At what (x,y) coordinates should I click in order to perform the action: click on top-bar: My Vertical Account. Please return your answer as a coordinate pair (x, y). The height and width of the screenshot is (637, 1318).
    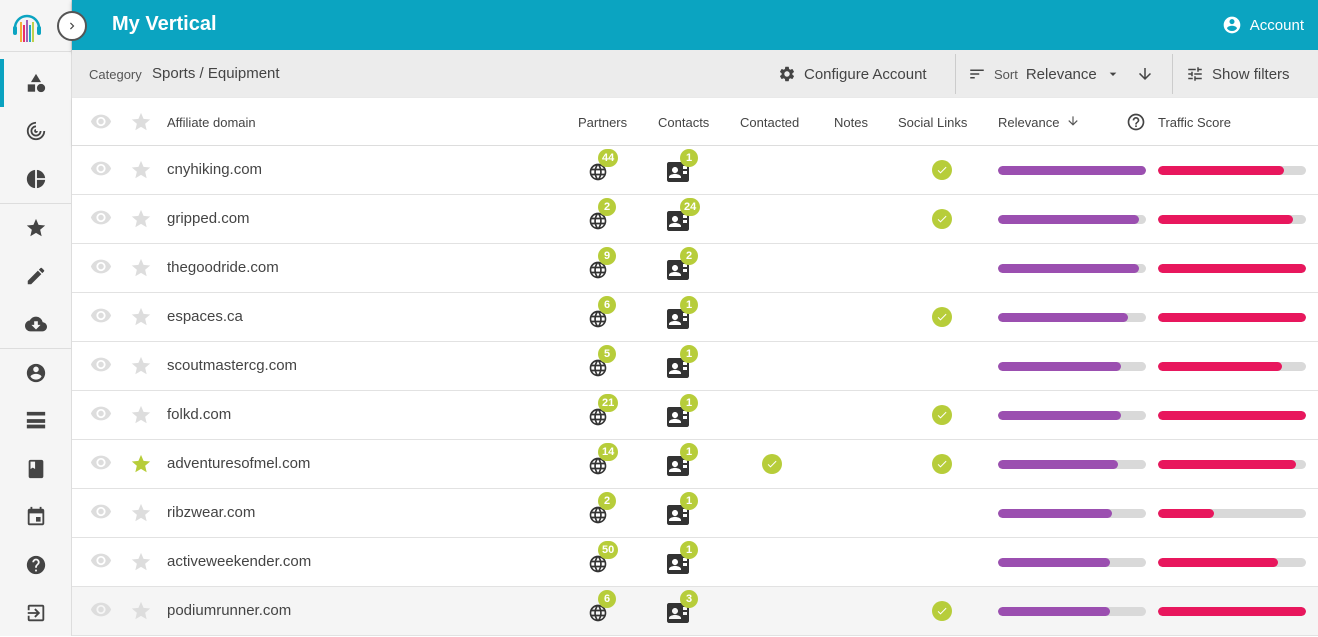
    Looking at the image, I should click on (695, 25).